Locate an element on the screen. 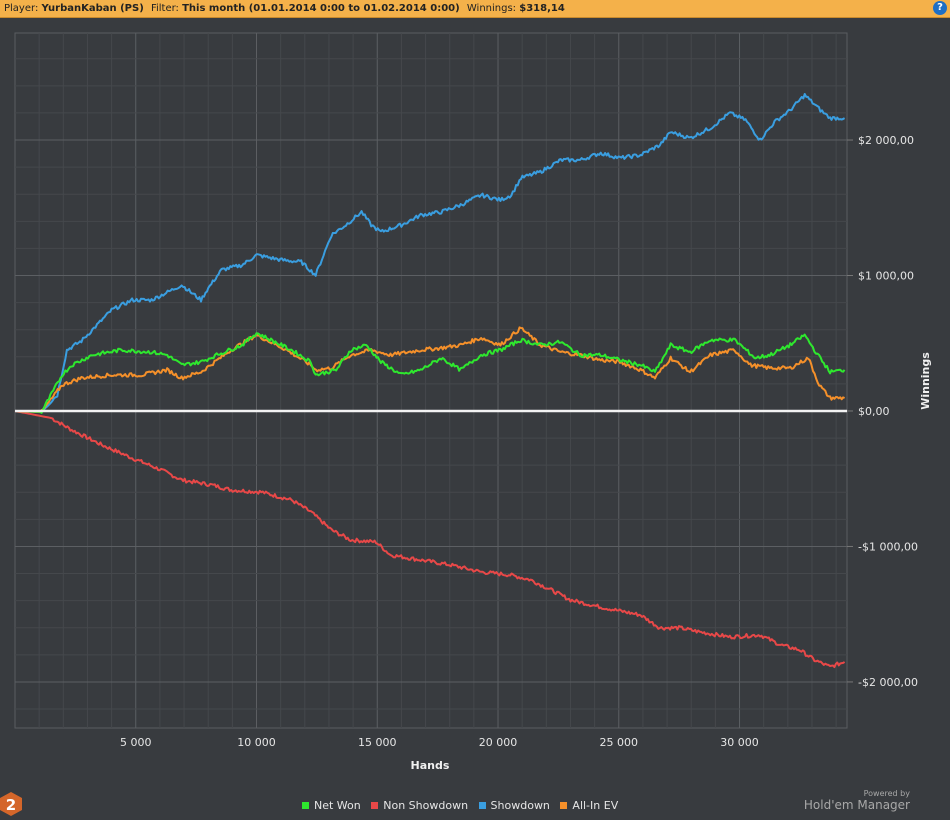 This screenshot has width=950, height=820. x-tick-label: 20 000 is located at coordinates (498, 742).